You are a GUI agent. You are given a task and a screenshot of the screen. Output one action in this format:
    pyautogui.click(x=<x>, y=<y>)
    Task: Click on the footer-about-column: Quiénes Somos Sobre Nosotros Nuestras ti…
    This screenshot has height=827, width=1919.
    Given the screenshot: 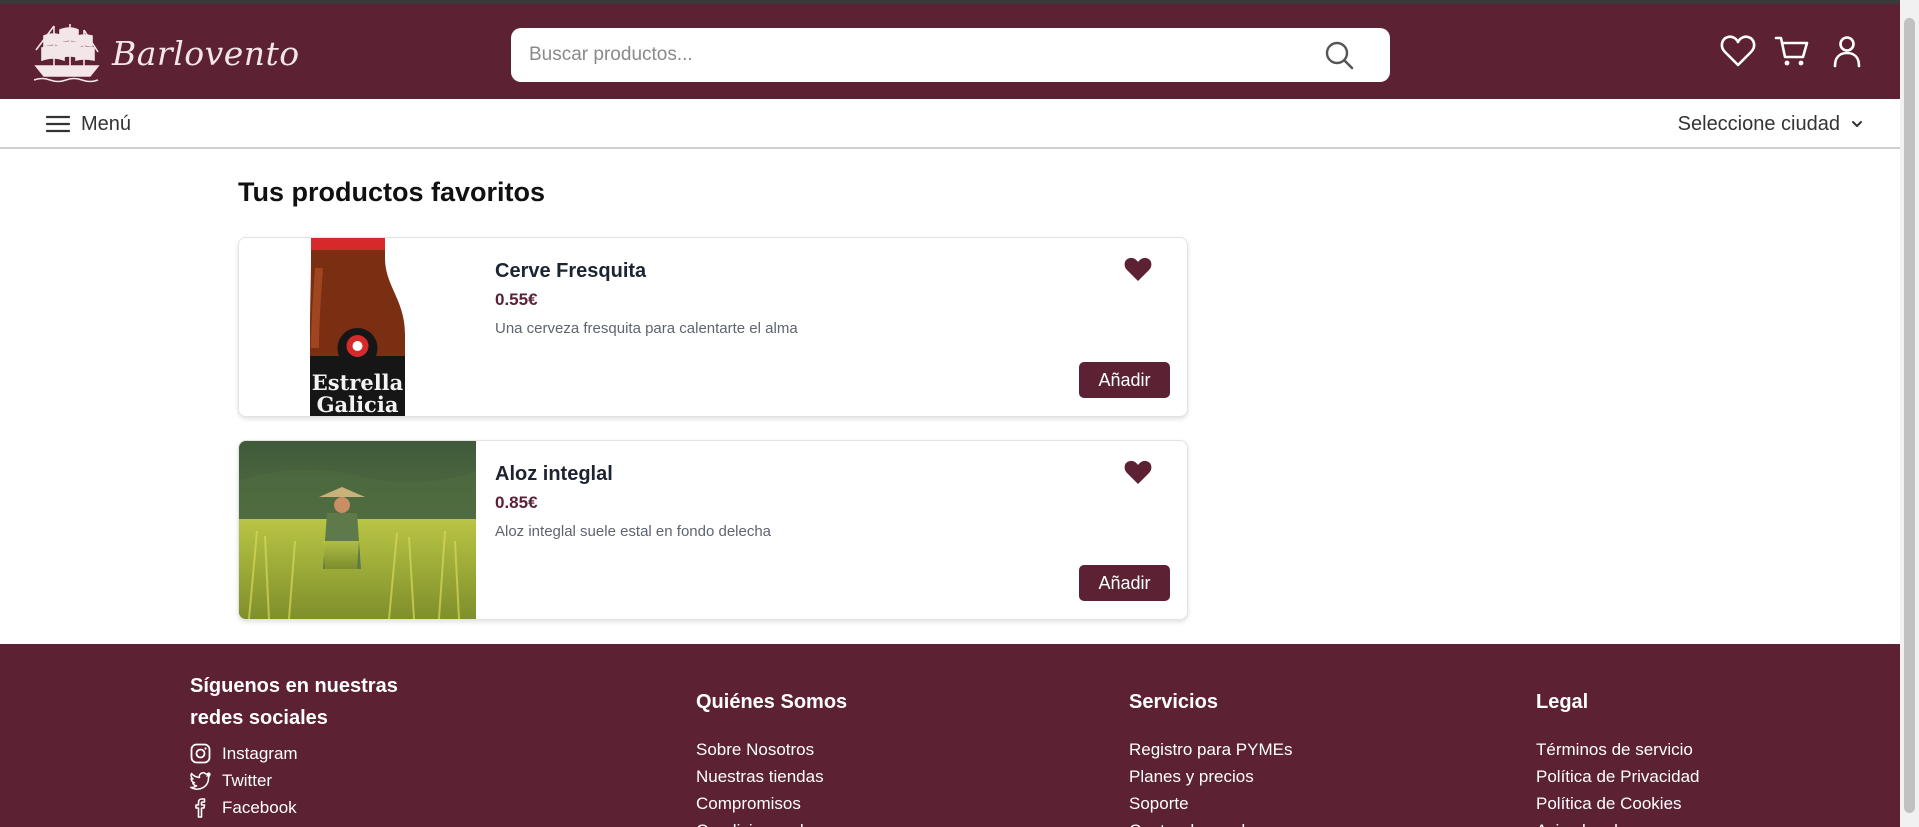 What is the action you would take?
    pyautogui.click(x=771, y=756)
    